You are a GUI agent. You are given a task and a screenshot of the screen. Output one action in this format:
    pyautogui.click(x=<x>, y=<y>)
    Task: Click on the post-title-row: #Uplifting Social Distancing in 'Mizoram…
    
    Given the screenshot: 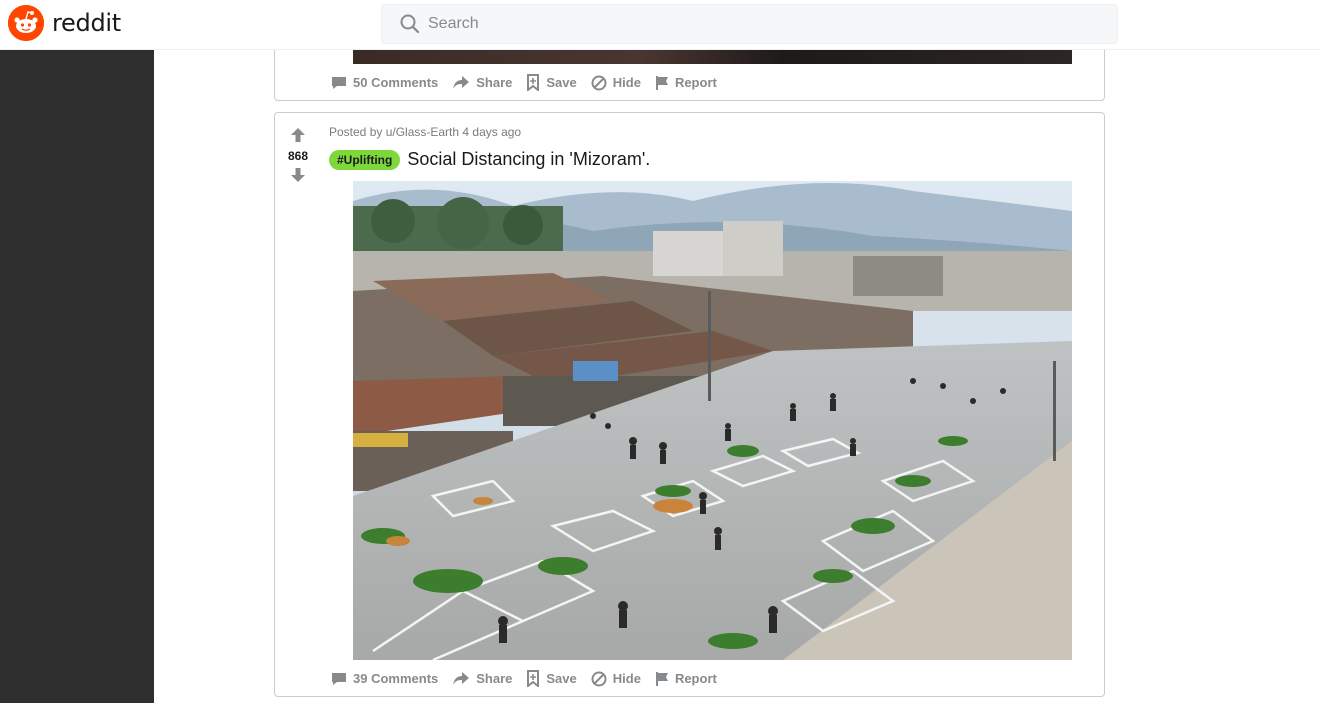 What is the action you would take?
    pyautogui.click(x=489, y=159)
    